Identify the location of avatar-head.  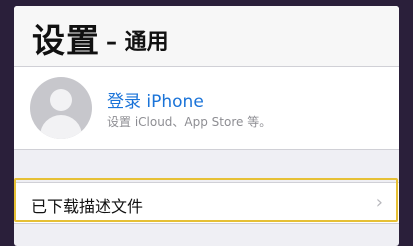
(61, 100).